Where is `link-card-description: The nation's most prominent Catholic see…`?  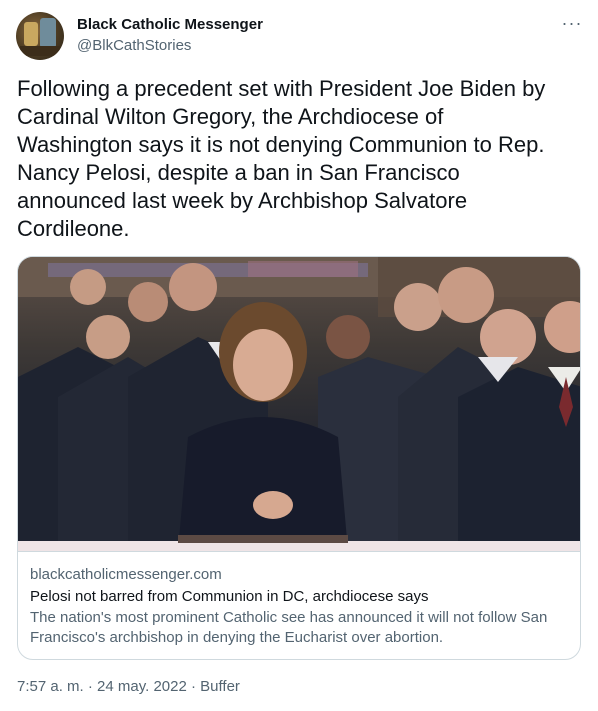
link-card-description: The nation's most prominent Catholic see… is located at coordinates (289, 627).